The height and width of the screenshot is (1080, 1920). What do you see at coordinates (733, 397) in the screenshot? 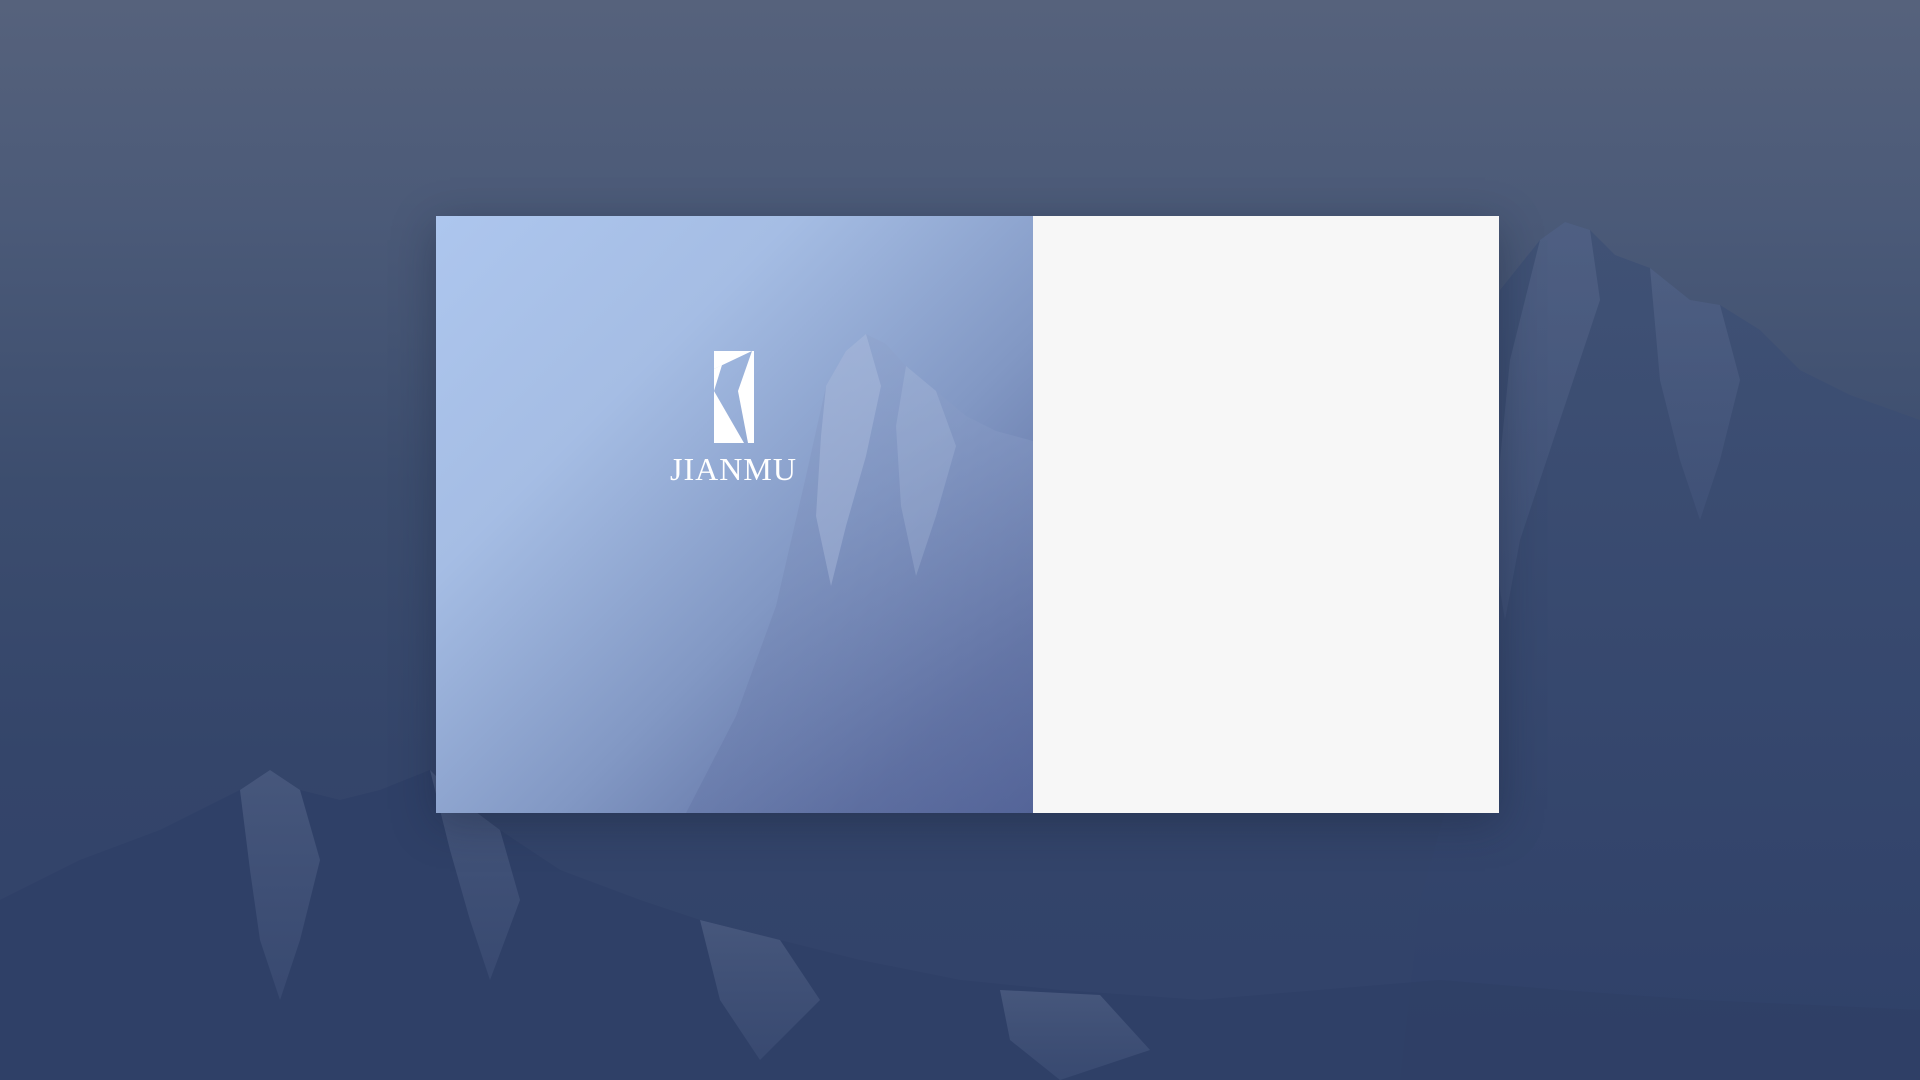
I see `jianmu-logo-icon` at bounding box center [733, 397].